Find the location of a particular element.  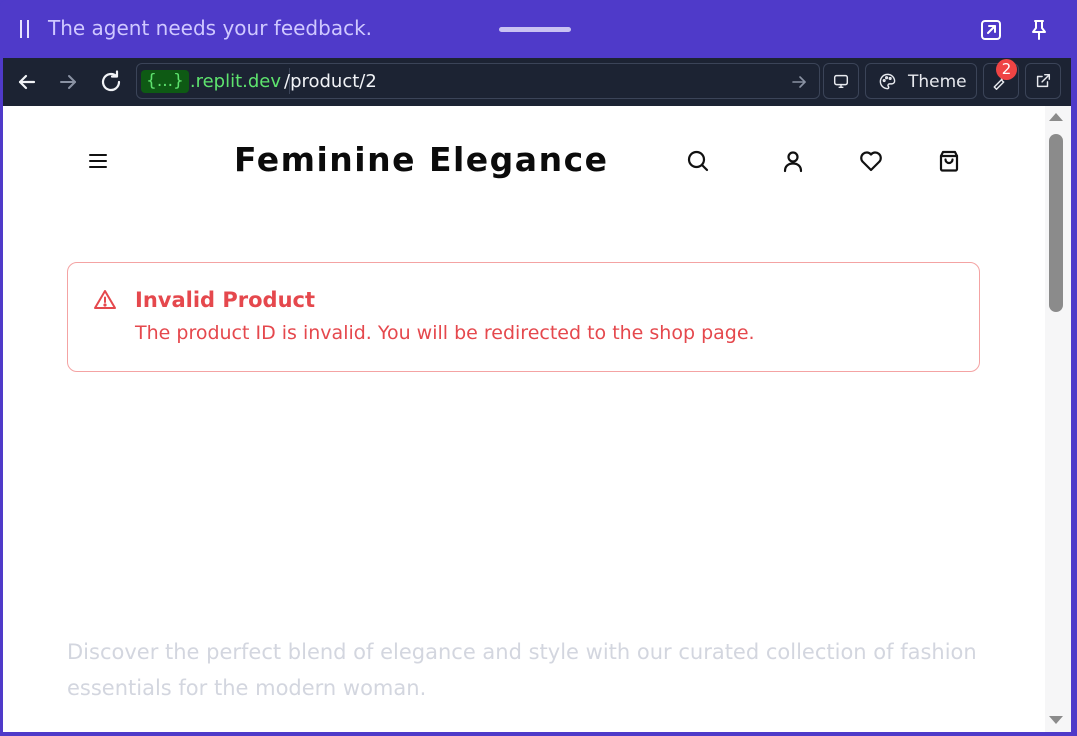

monitor-icon is located at coordinates (841, 81).